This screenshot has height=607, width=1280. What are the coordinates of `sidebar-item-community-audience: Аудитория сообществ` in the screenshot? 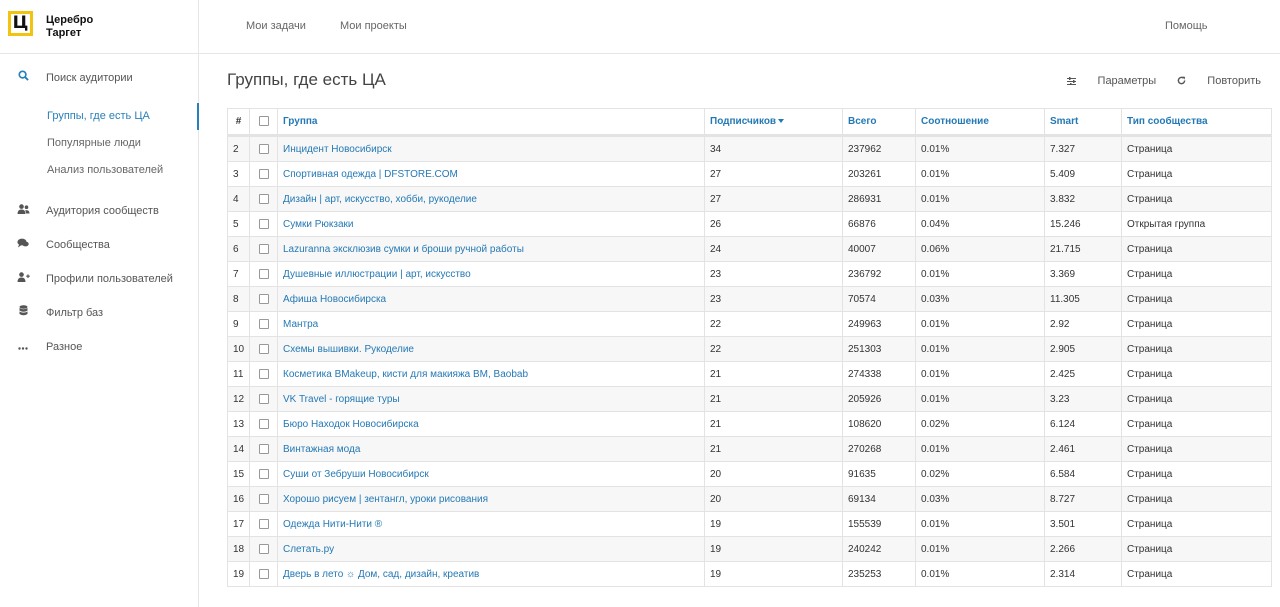 It's located at (99, 211).